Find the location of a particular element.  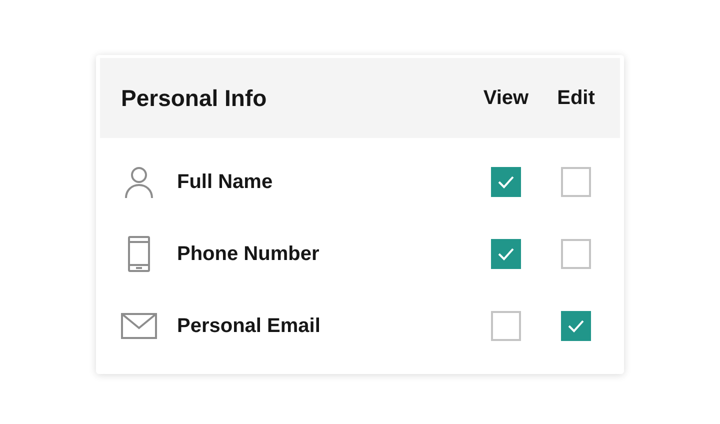

field-label: Personal Email is located at coordinates (249, 326).